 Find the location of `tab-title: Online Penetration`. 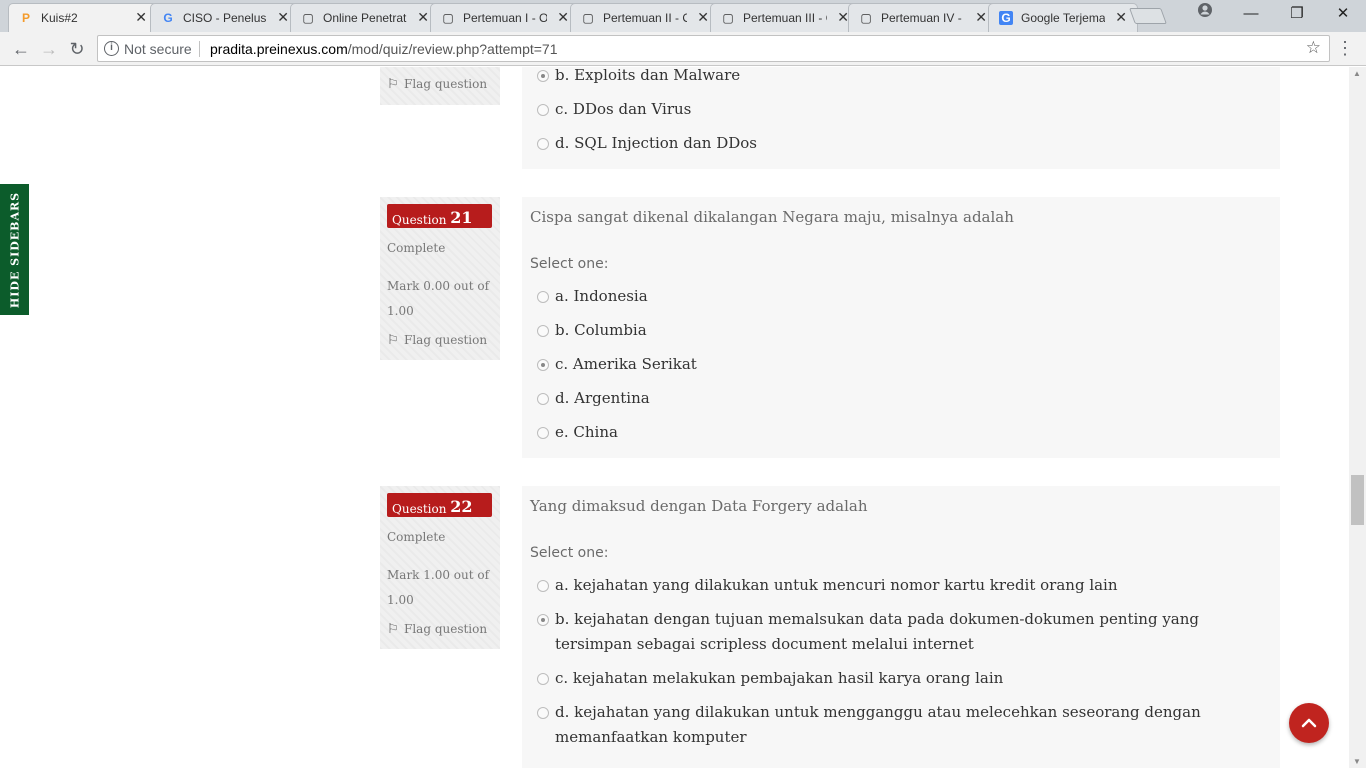

tab-title: Online Penetration is located at coordinates (365, 18).